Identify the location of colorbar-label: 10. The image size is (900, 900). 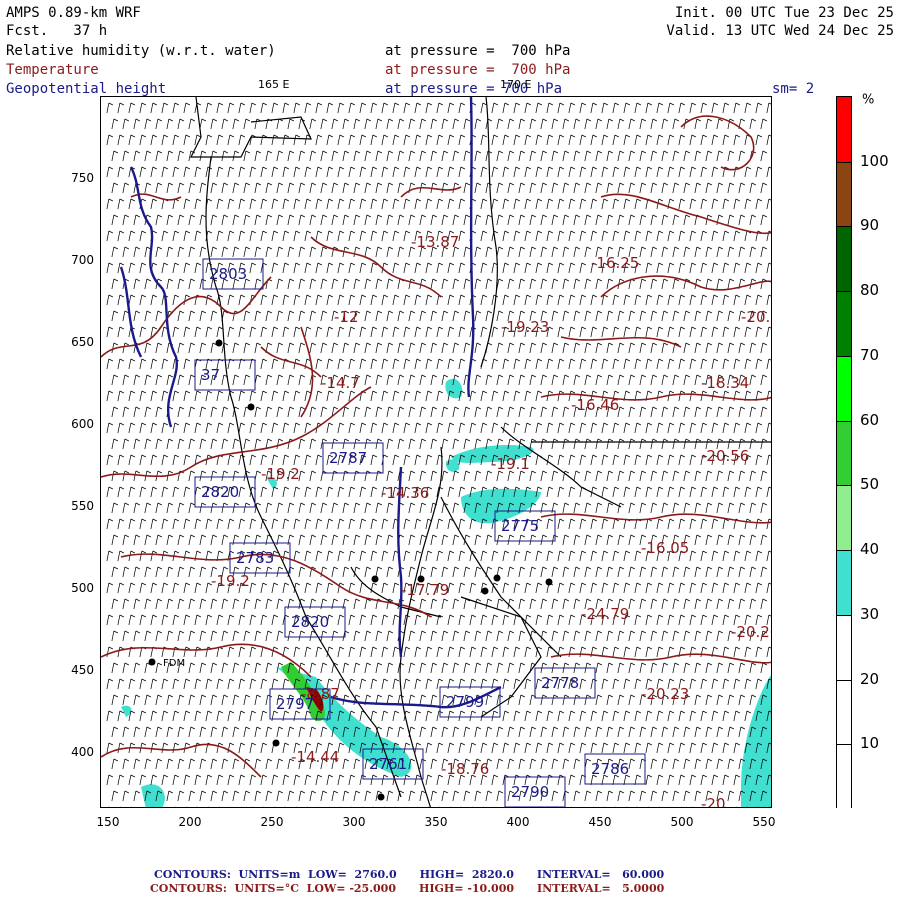
(870, 743).